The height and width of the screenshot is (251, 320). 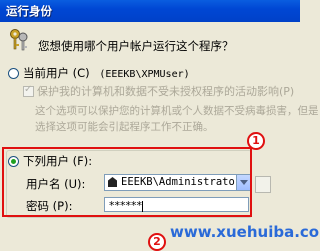 I want to click on current-user-label-text: 当前用户 (C), so click(x=56, y=73).